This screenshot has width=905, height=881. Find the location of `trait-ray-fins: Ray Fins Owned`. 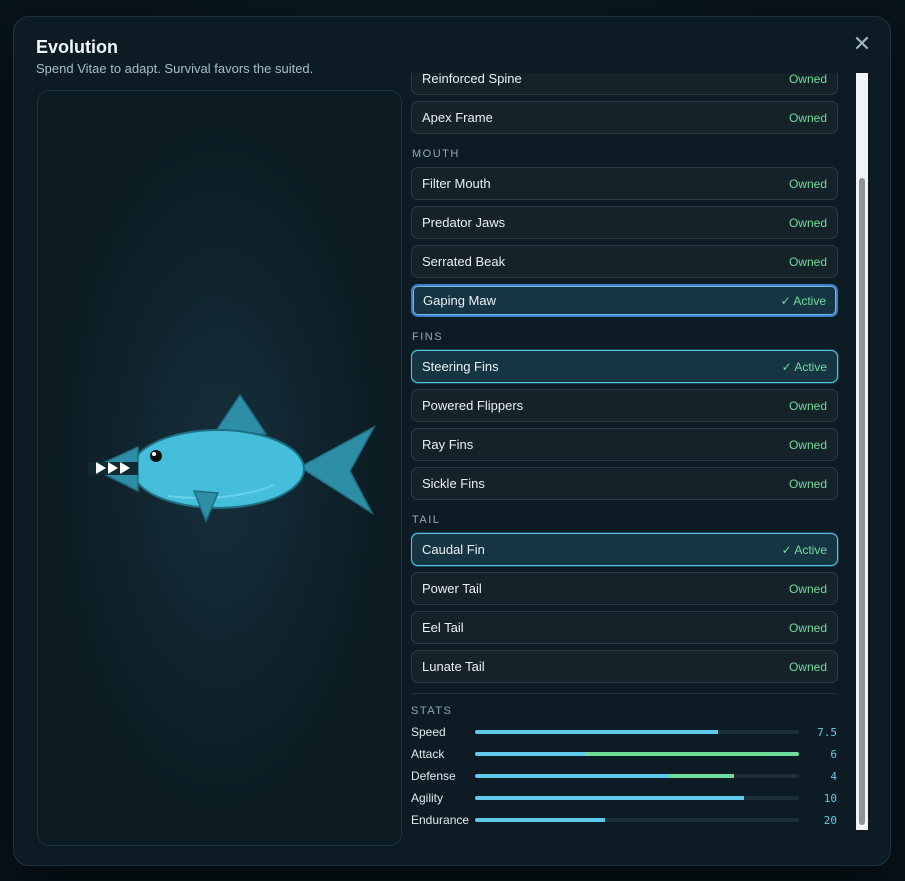

trait-ray-fins: Ray Fins Owned is located at coordinates (624, 444).